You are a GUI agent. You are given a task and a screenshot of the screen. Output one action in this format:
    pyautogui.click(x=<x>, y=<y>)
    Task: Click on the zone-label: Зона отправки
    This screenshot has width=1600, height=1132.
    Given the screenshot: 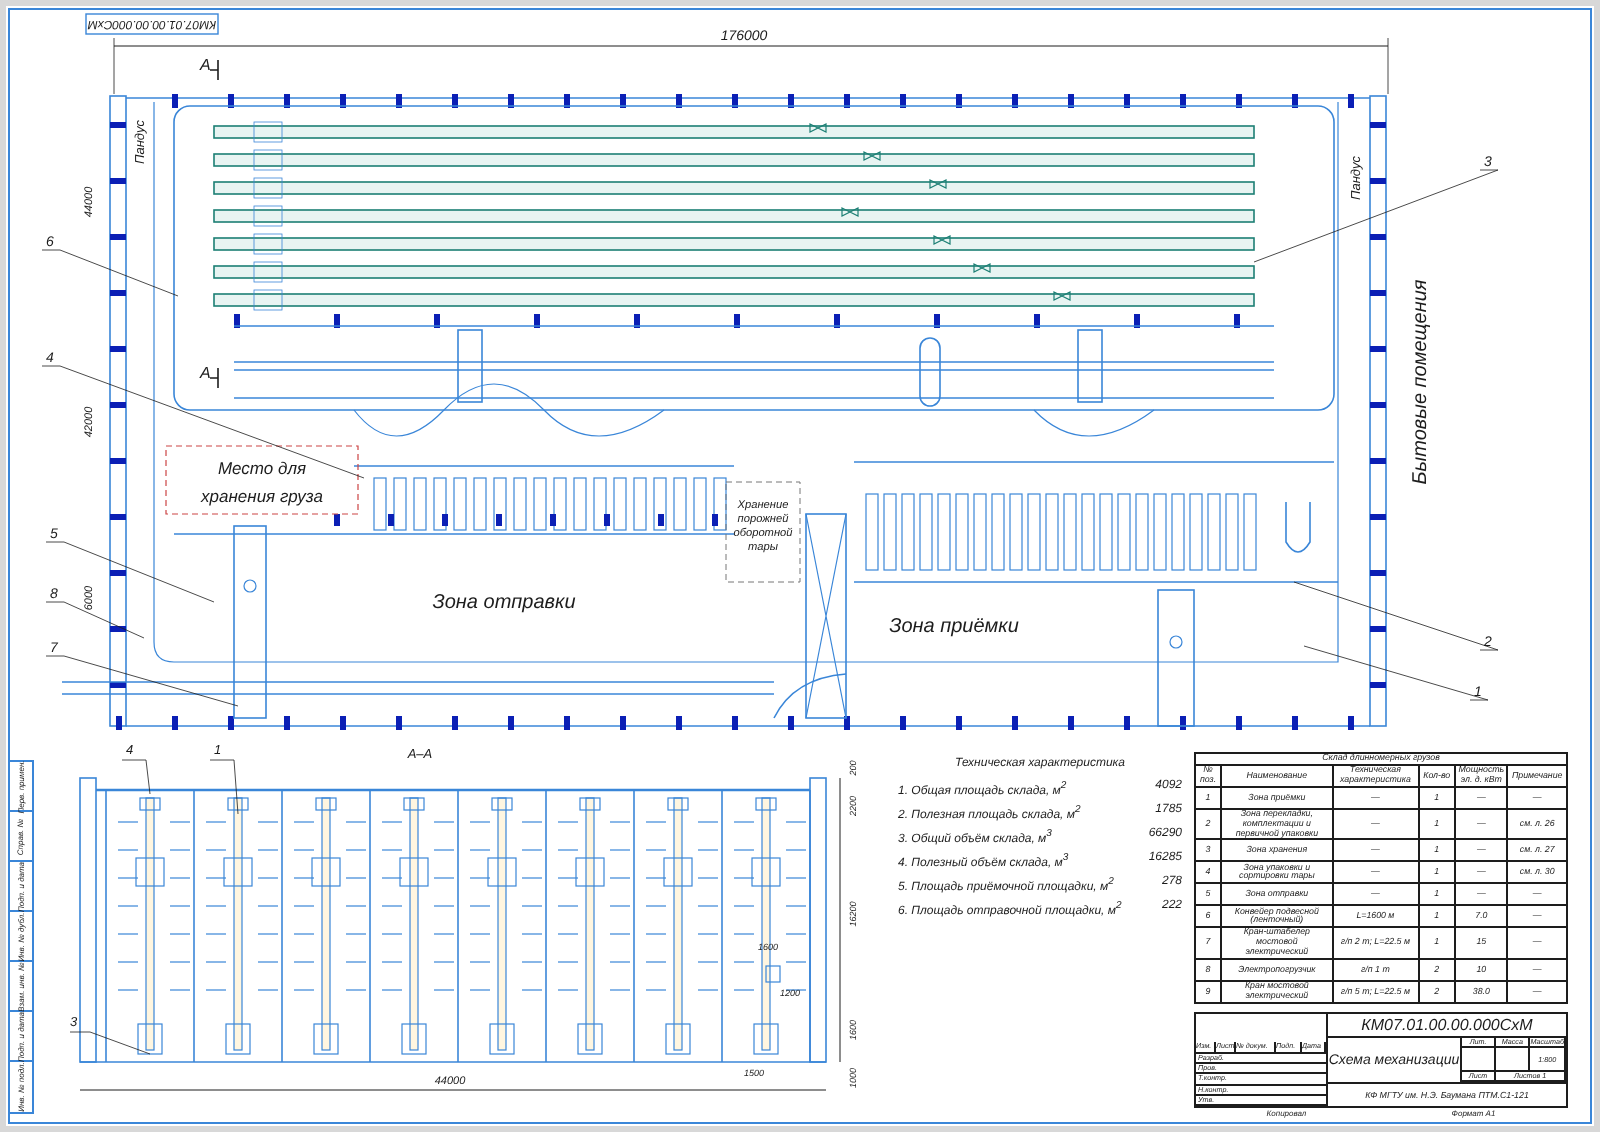 What is the action you would take?
    pyautogui.click(x=504, y=603)
    